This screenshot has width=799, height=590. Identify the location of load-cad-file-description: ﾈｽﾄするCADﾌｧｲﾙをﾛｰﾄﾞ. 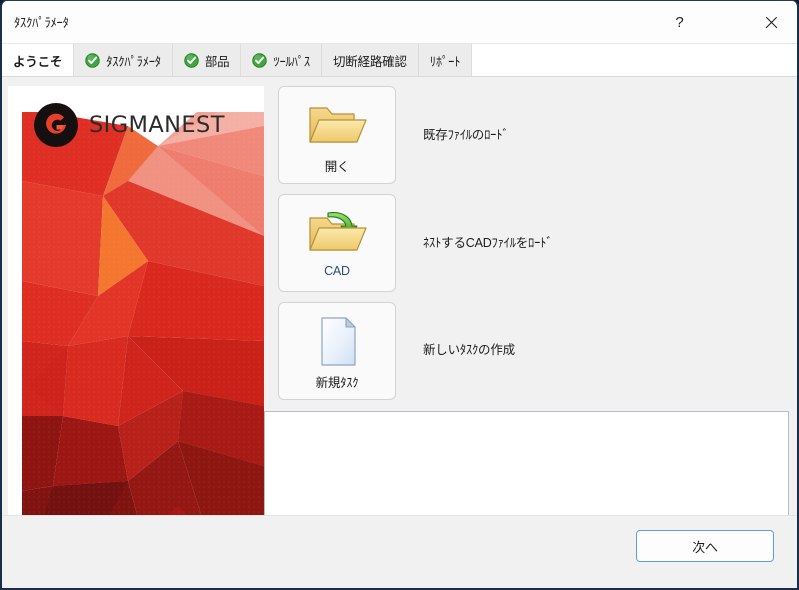
(488, 243).